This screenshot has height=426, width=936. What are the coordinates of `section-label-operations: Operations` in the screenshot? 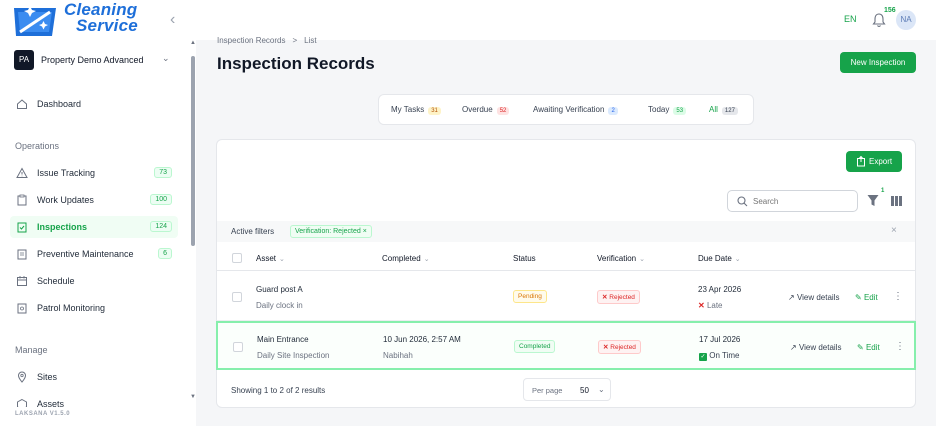 It's located at (37, 146).